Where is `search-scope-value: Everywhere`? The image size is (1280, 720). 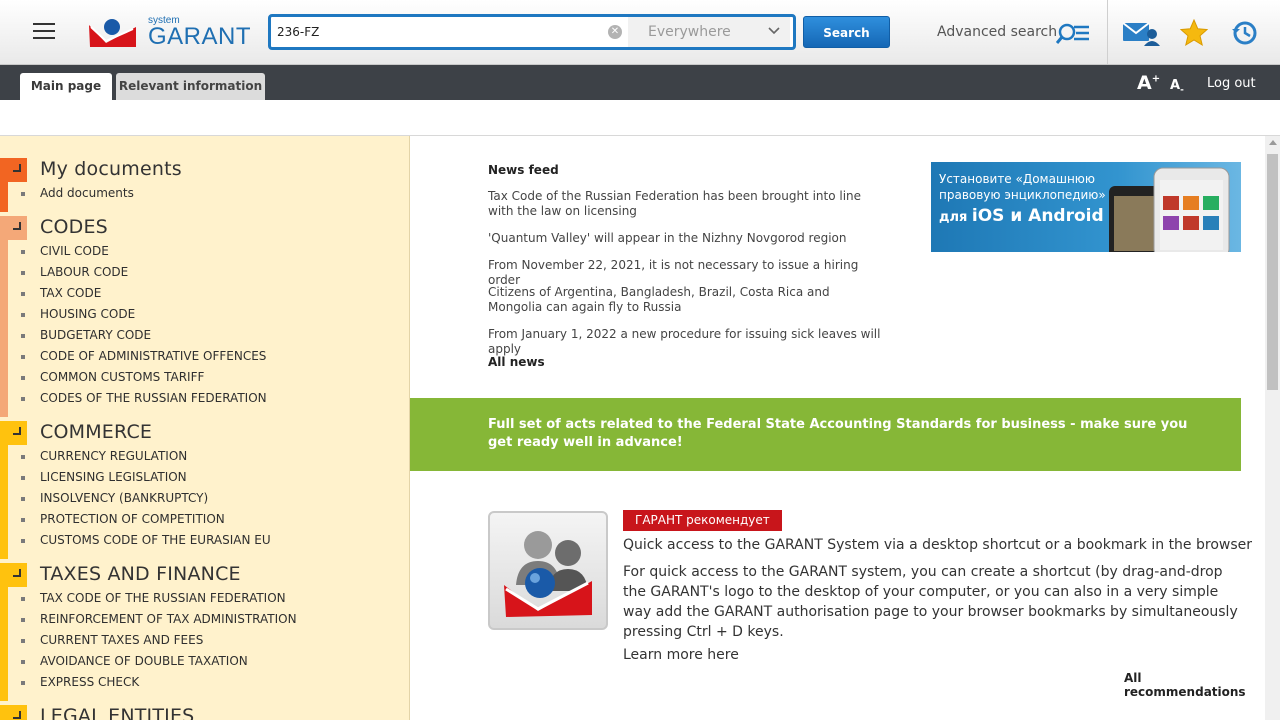 search-scope-value: Everywhere is located at coordinates (689, 32).